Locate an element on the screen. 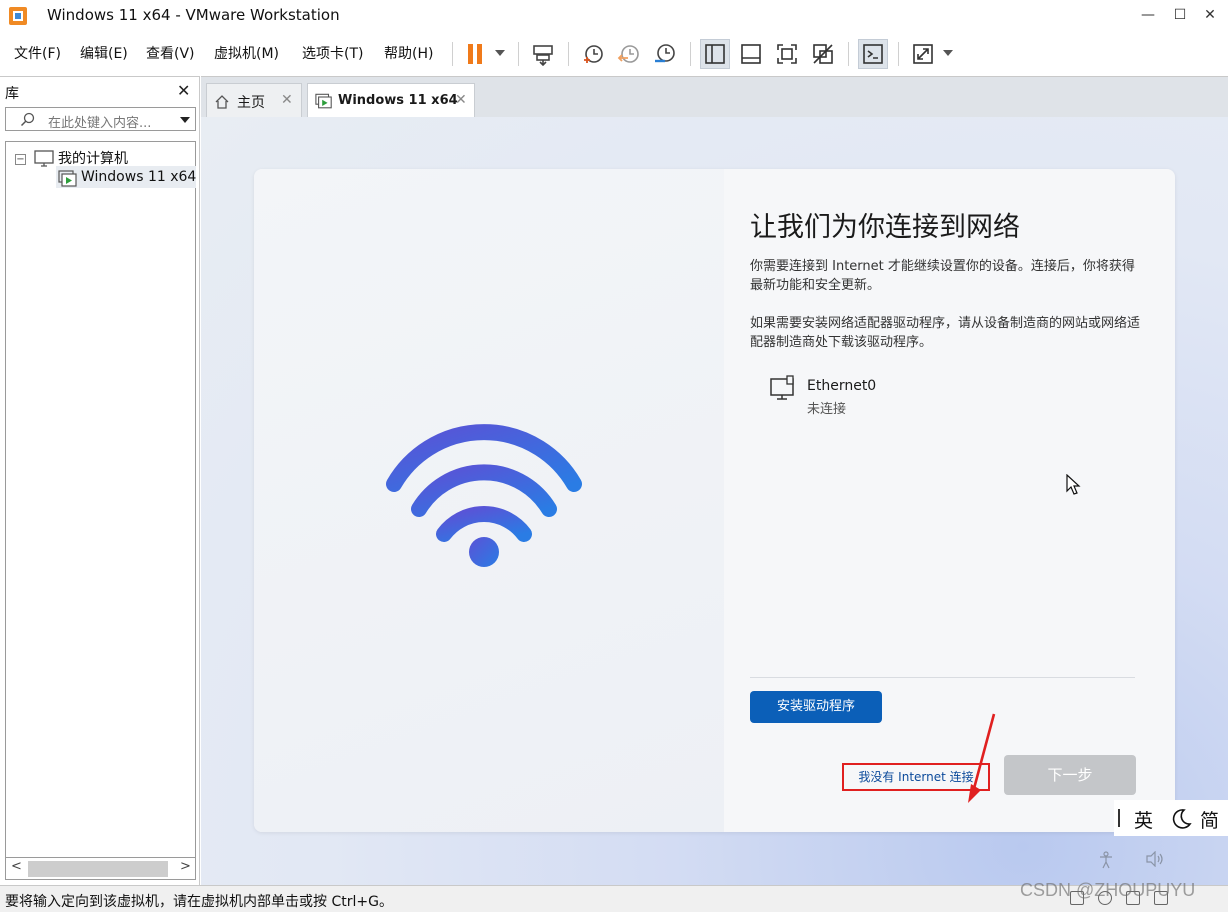  network-status: 未连接 is located at coordinates (827, 409).